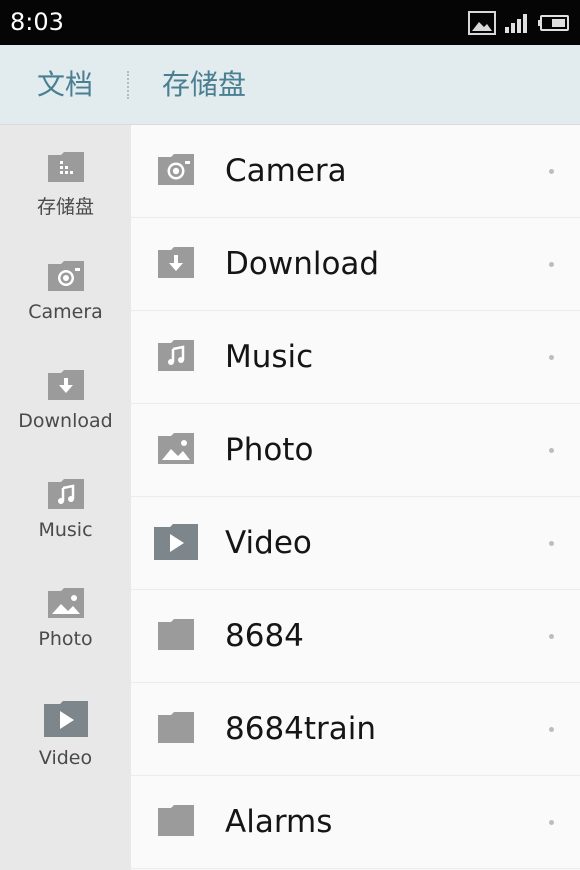 This screenshot has width=580, height=870. What do you see at coordinates (301, 729) in the screenshot?
I see `list-item-name: 8684train` at bounding box center [301, 729].